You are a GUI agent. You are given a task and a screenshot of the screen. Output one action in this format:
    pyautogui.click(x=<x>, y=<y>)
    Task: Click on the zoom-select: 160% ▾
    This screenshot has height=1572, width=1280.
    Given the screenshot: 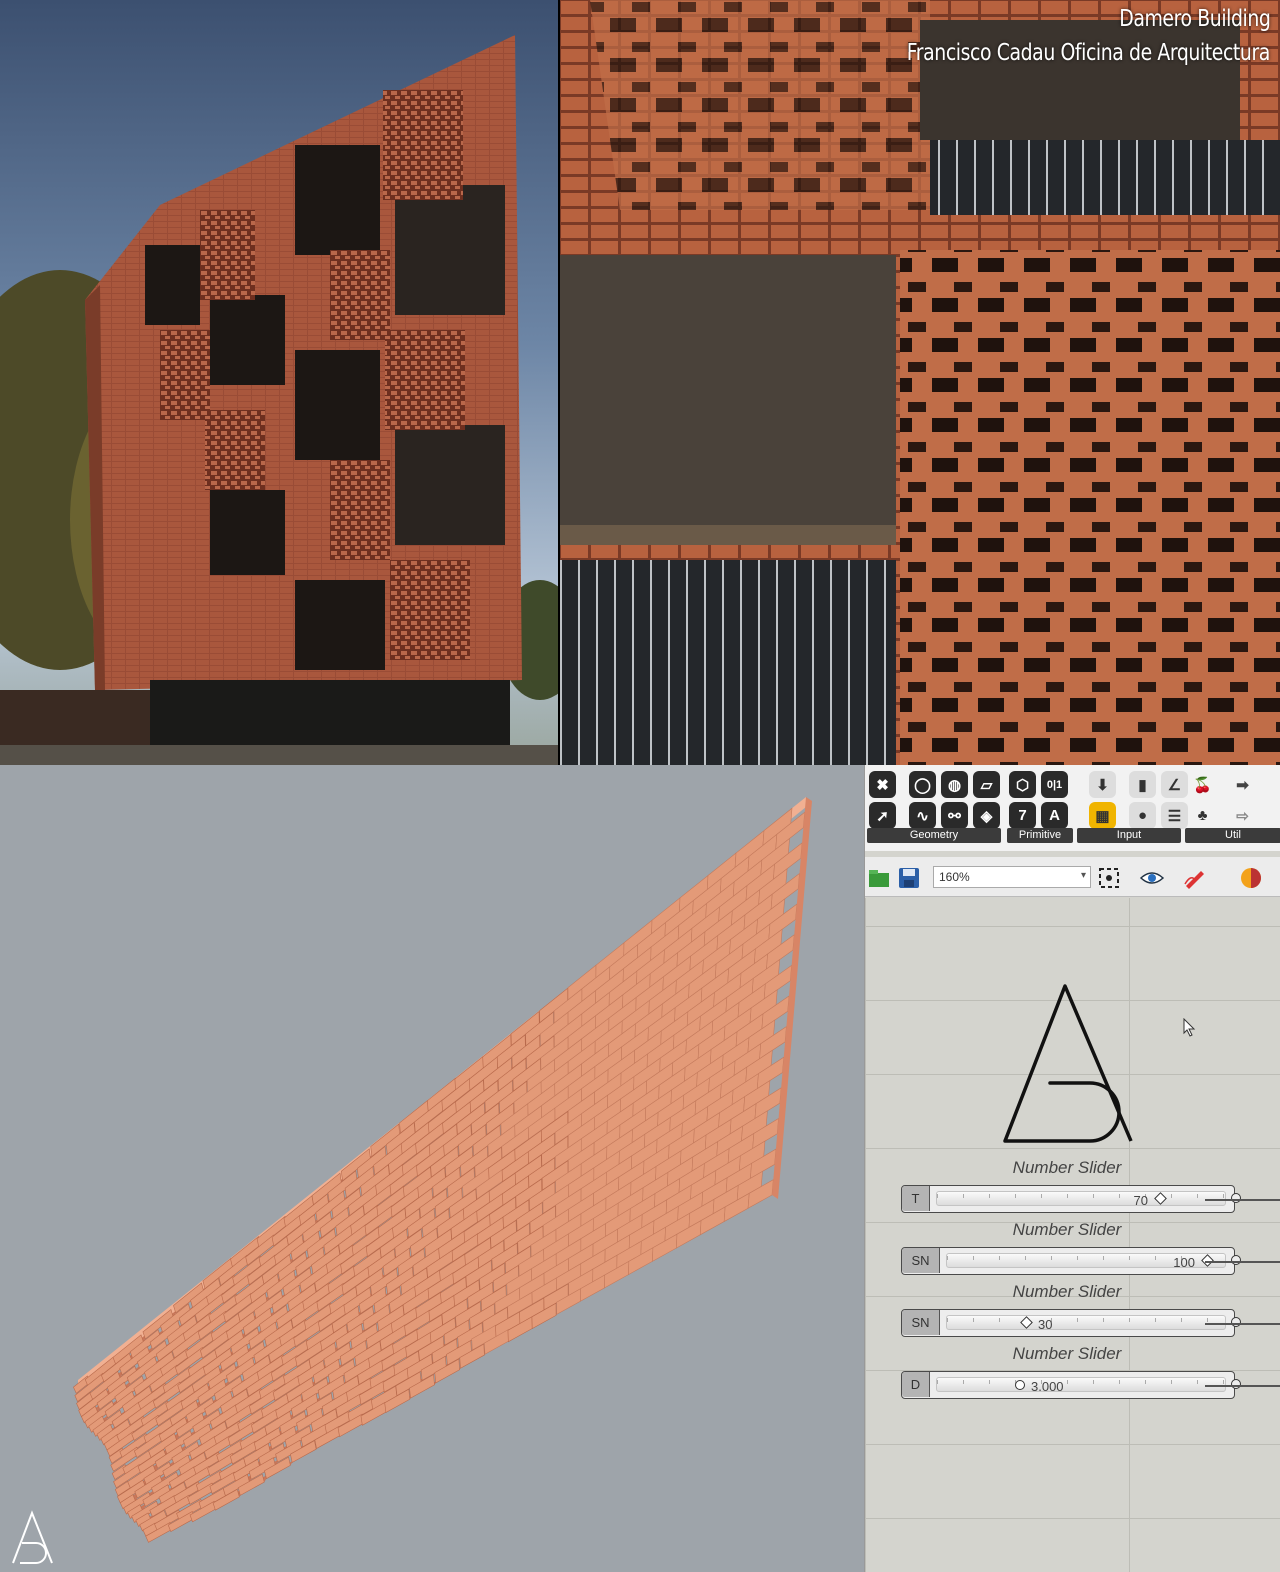 What is the action you would take?
    pyautogui.click(x=1012, y=877)
    